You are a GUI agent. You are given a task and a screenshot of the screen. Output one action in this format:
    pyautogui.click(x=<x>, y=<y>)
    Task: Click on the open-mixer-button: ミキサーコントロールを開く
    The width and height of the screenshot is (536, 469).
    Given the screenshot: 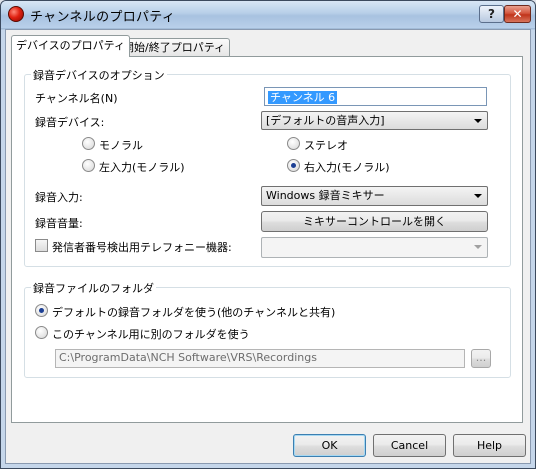 What is the action you would take?
    pyautogui.click(x=374, y=221)
    